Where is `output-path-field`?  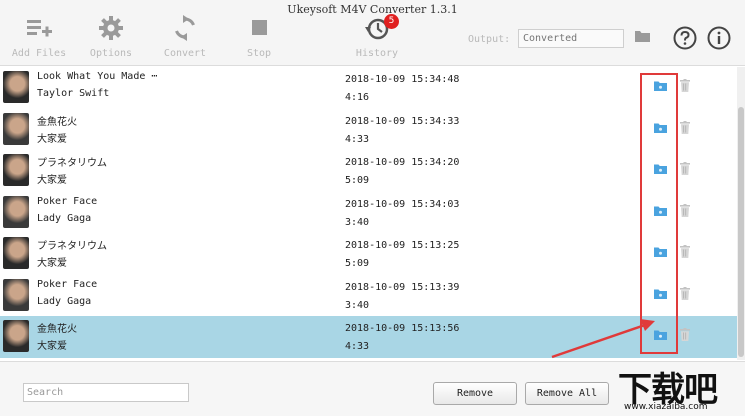
output-path-field is located at coordinates (571, 38).